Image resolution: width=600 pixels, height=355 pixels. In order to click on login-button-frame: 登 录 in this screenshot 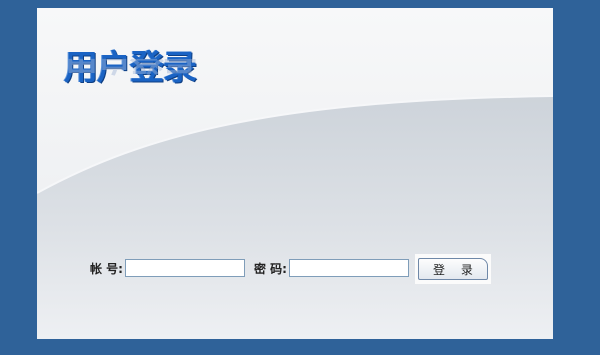, I will do `click(452, 269)`.